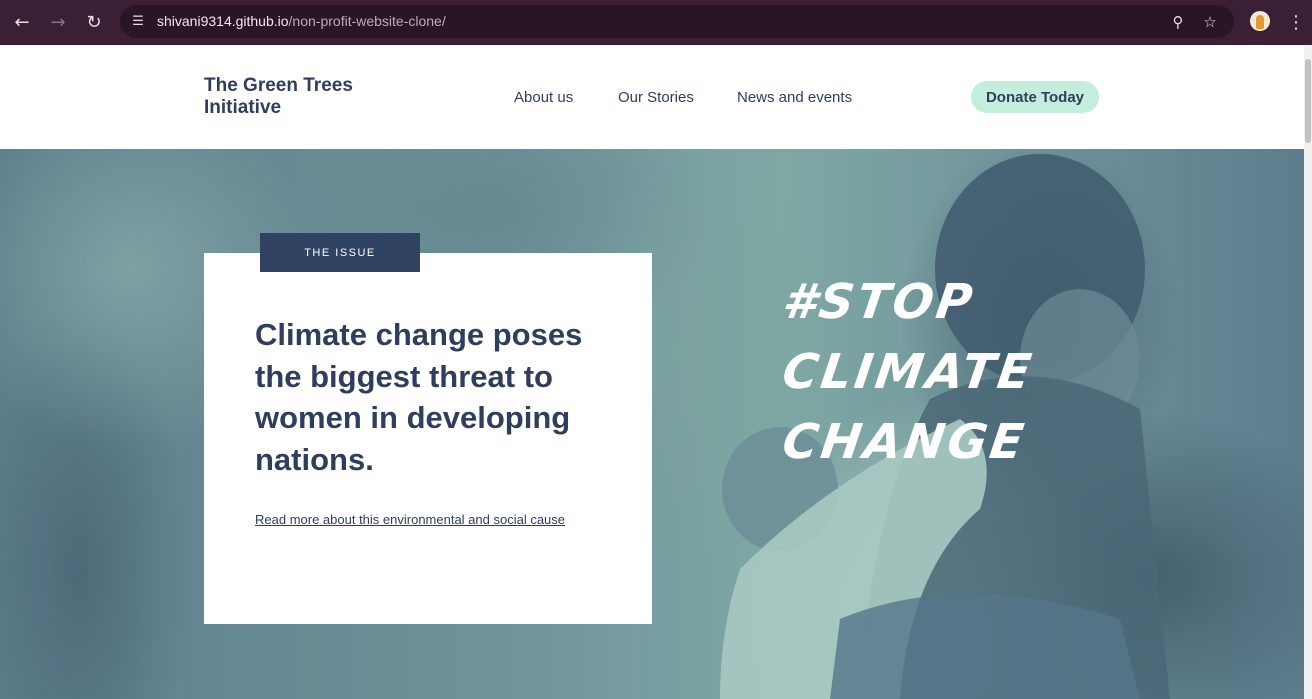 Image resolution: width=1312 pixels, height=699 pixels. I want to click on reload-icon: ↻, so click(94, 22).